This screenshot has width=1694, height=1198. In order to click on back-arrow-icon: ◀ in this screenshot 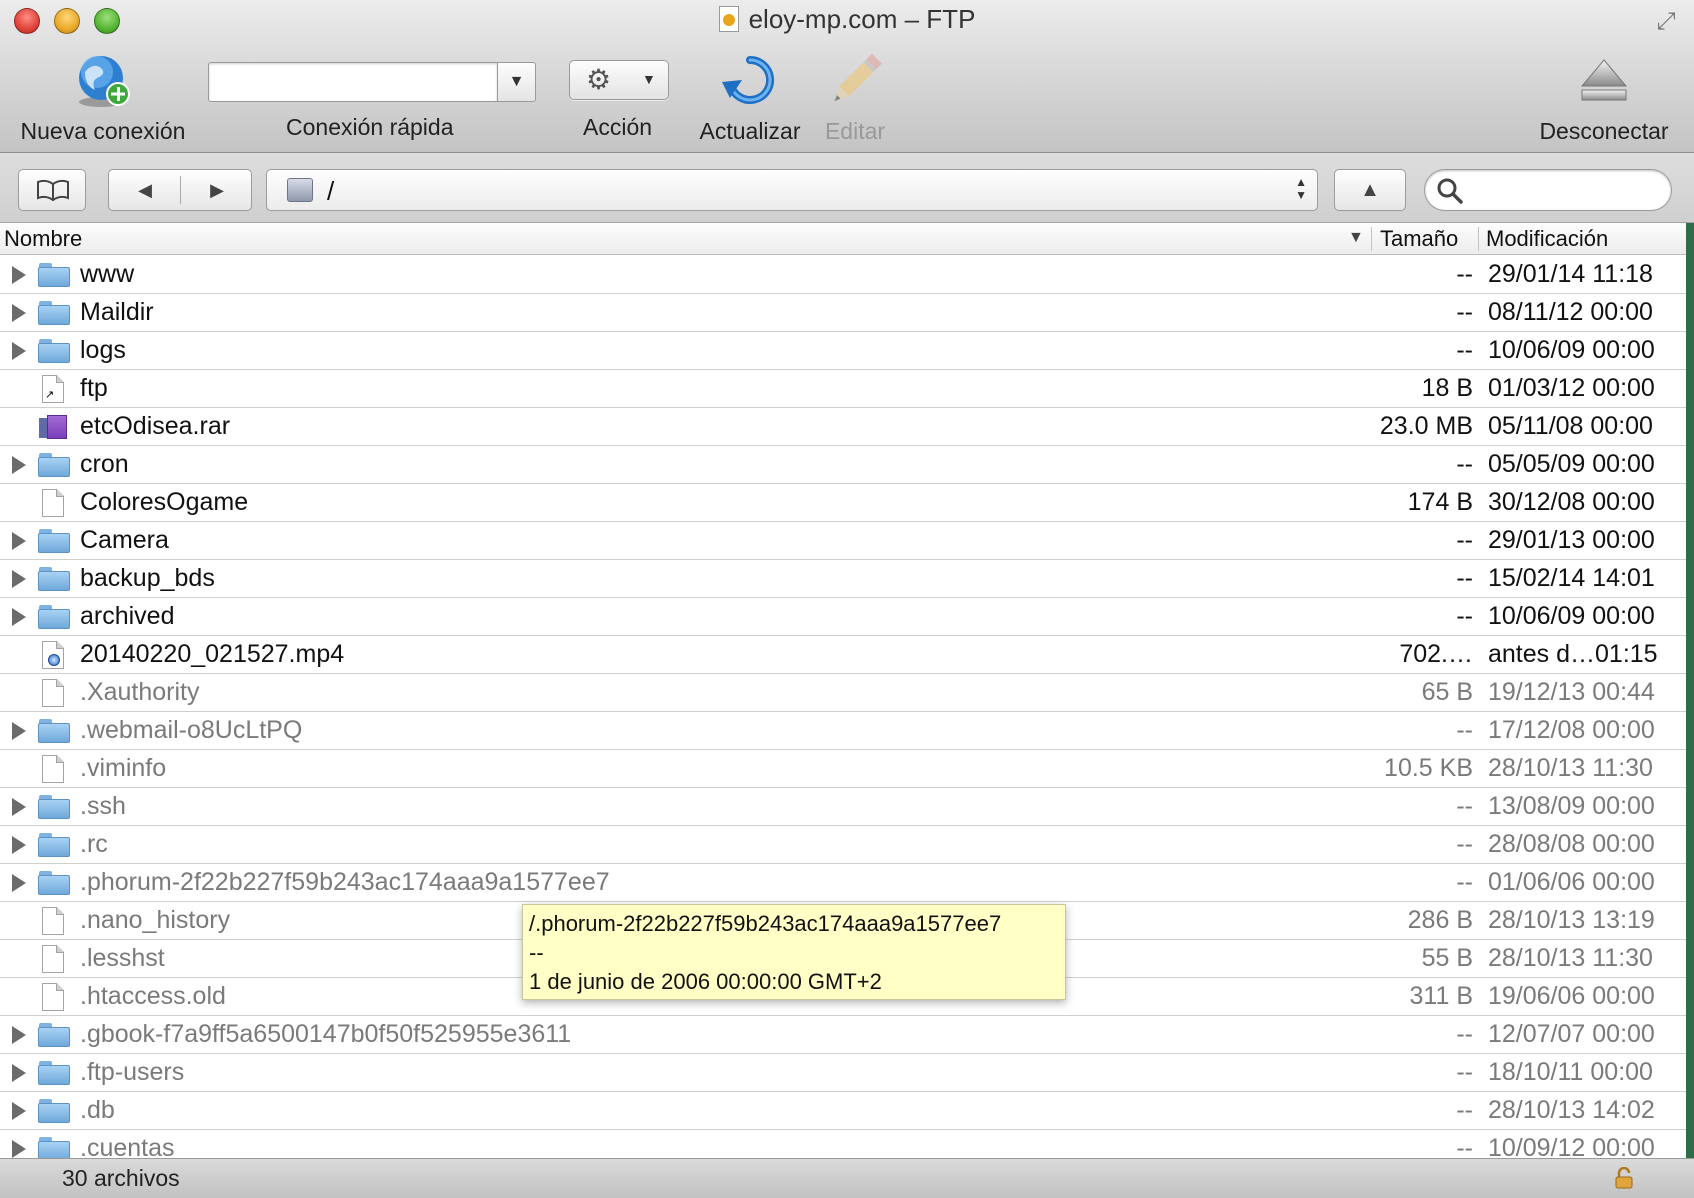, I will do `click(145, 190)`.